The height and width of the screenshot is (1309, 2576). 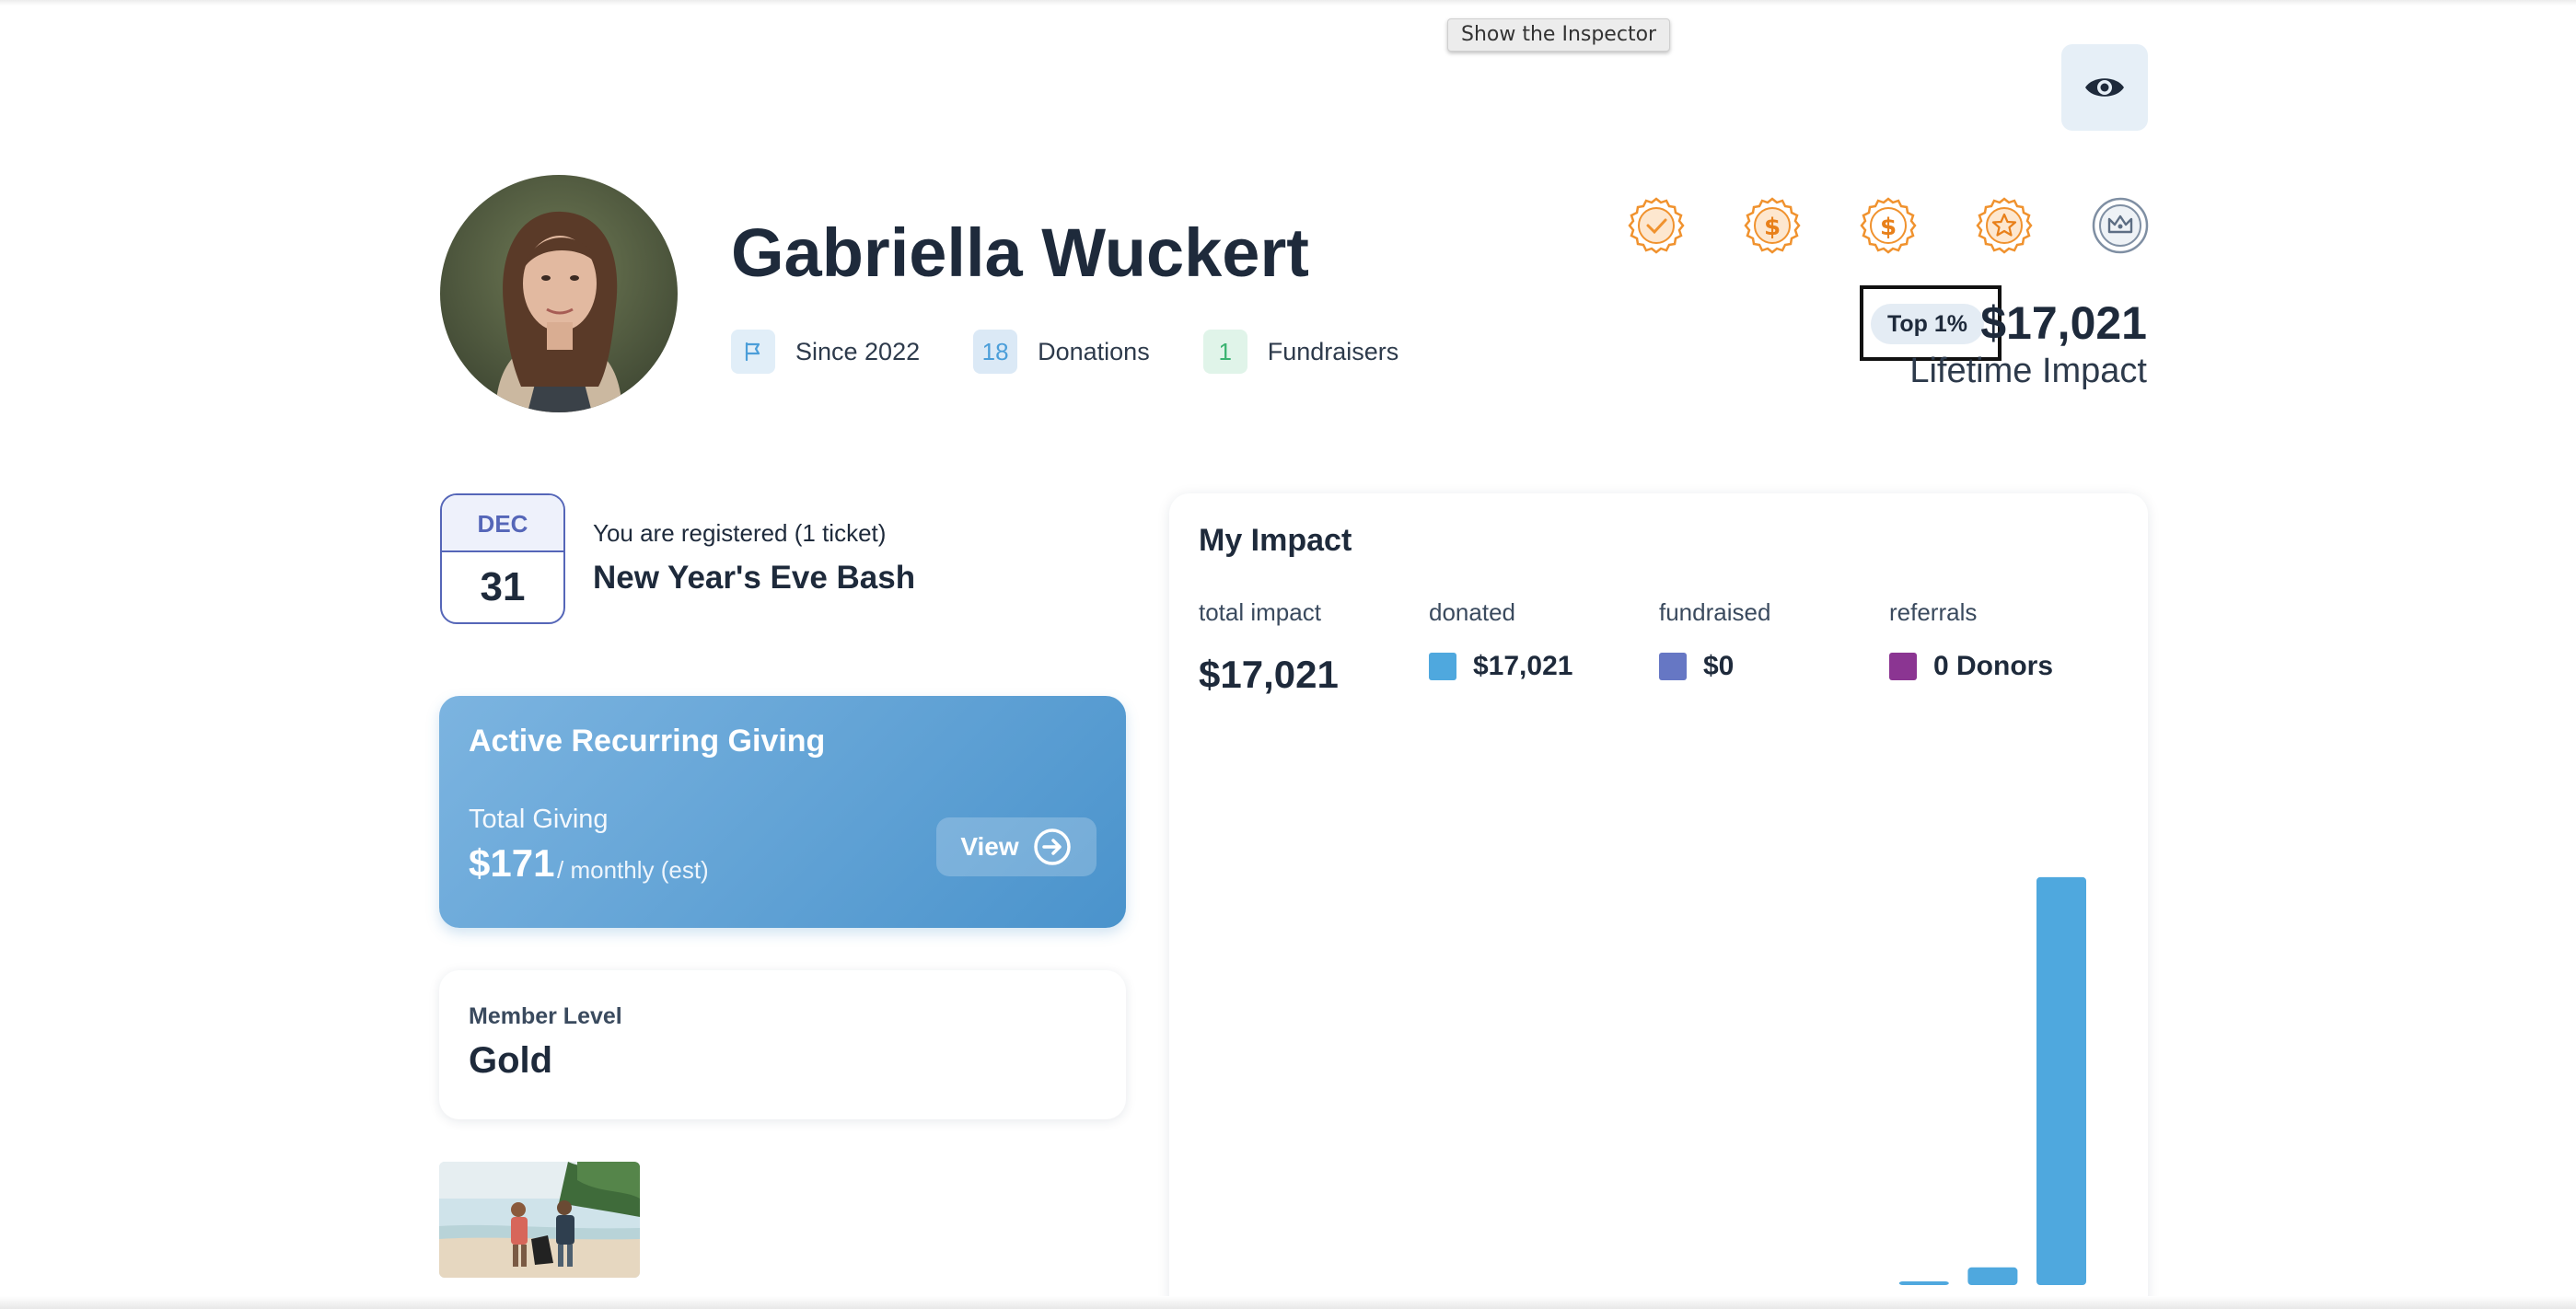 I want to click on donations-label: Donations, so click(x=1094, y=351).